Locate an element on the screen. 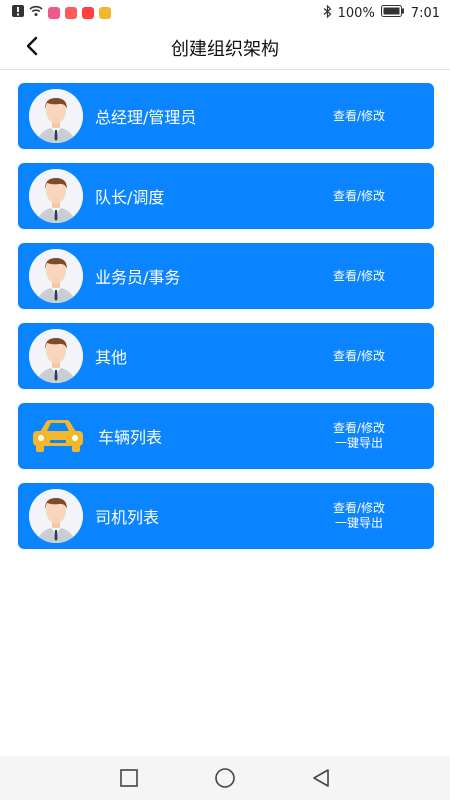 The image size is (450, 800). back-button is located at coordinates (32, 48).